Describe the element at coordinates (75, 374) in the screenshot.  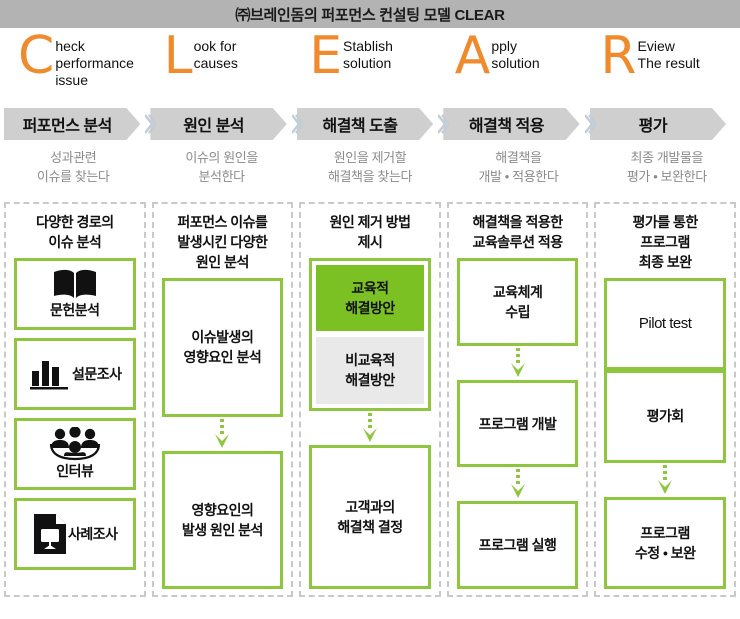
I see `method-card-bar-chart: 설문조사` at that location.